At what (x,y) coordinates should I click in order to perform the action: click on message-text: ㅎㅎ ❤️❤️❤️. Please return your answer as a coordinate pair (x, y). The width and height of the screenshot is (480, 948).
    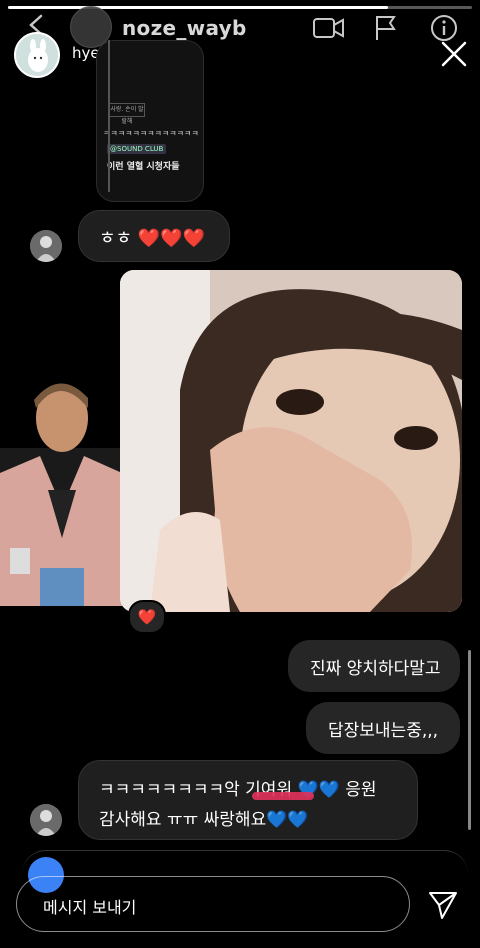
    Looking at the image, I should click on (152, 238).